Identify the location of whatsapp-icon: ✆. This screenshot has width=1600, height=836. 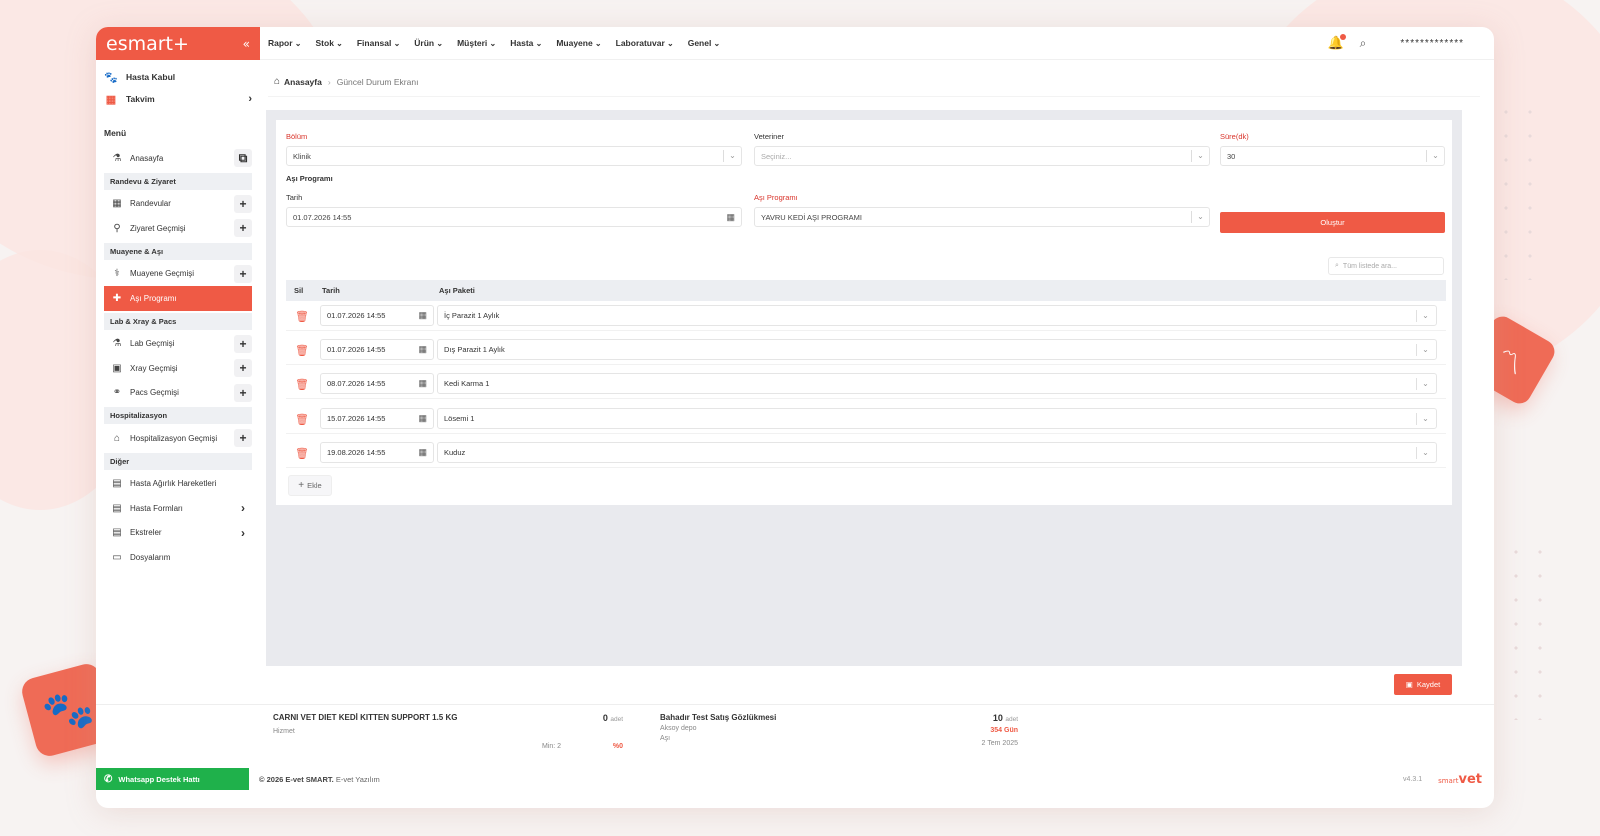
(108, 779).